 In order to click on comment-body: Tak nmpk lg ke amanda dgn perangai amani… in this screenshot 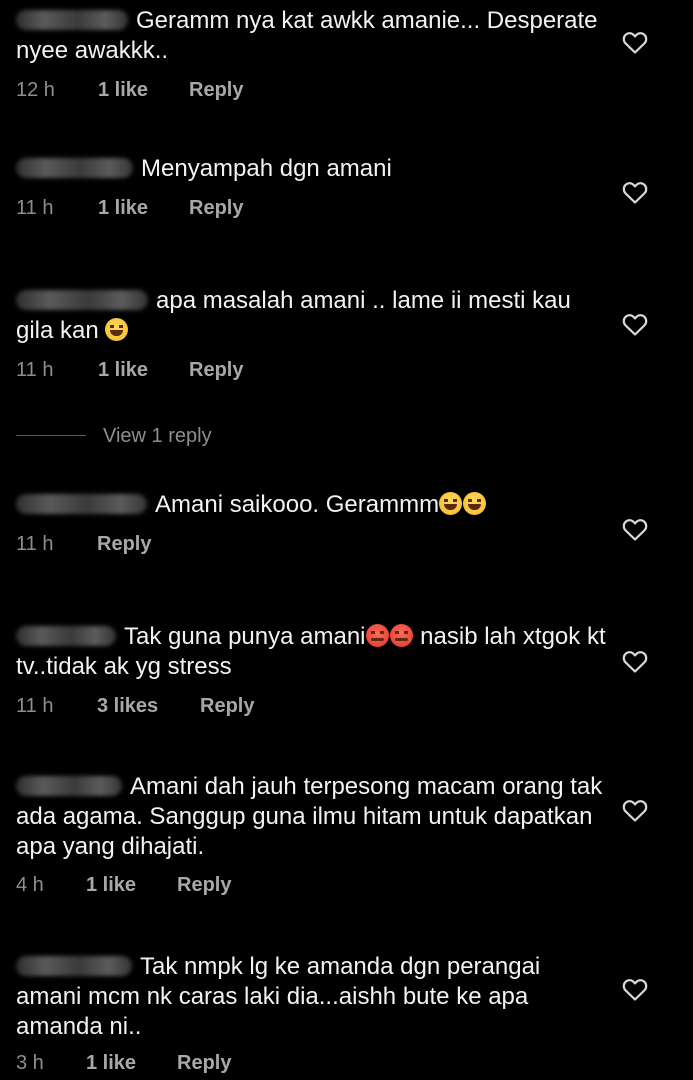, I will do `click(311, 997)`.